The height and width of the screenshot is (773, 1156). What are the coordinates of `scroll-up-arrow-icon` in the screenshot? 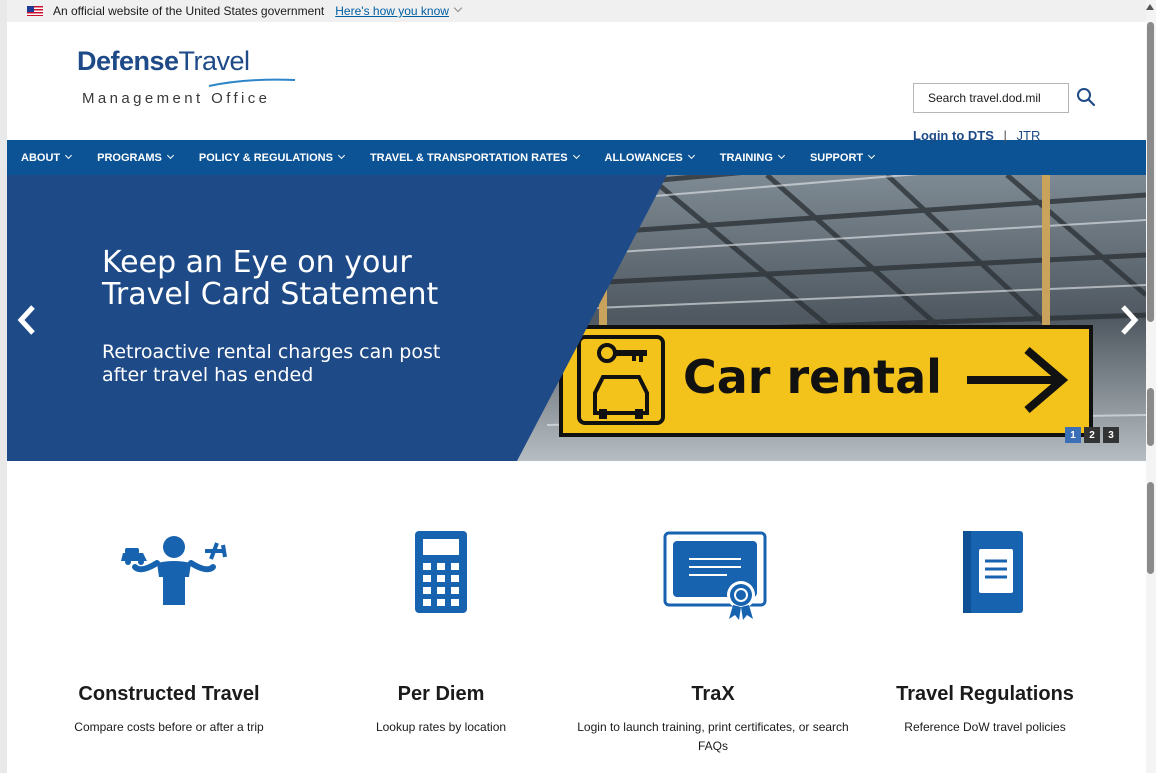 It's located at (1150, 7).